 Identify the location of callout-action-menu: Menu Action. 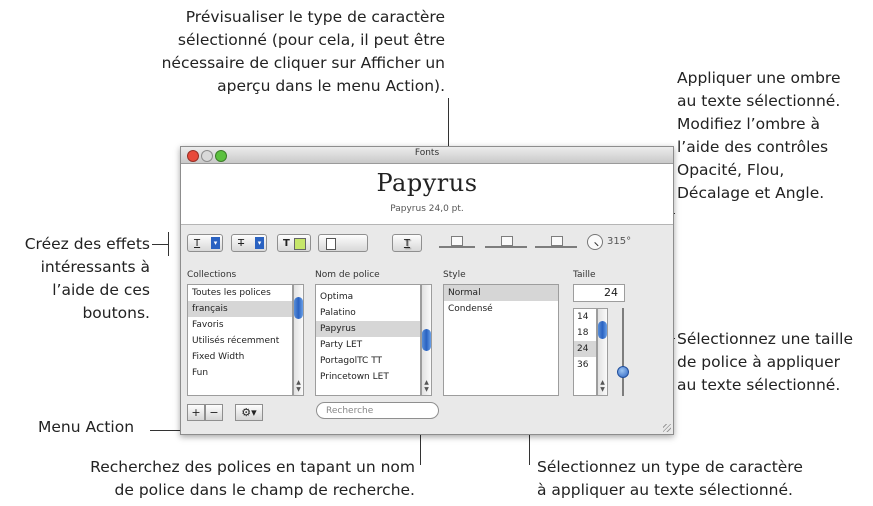
(86, 427).